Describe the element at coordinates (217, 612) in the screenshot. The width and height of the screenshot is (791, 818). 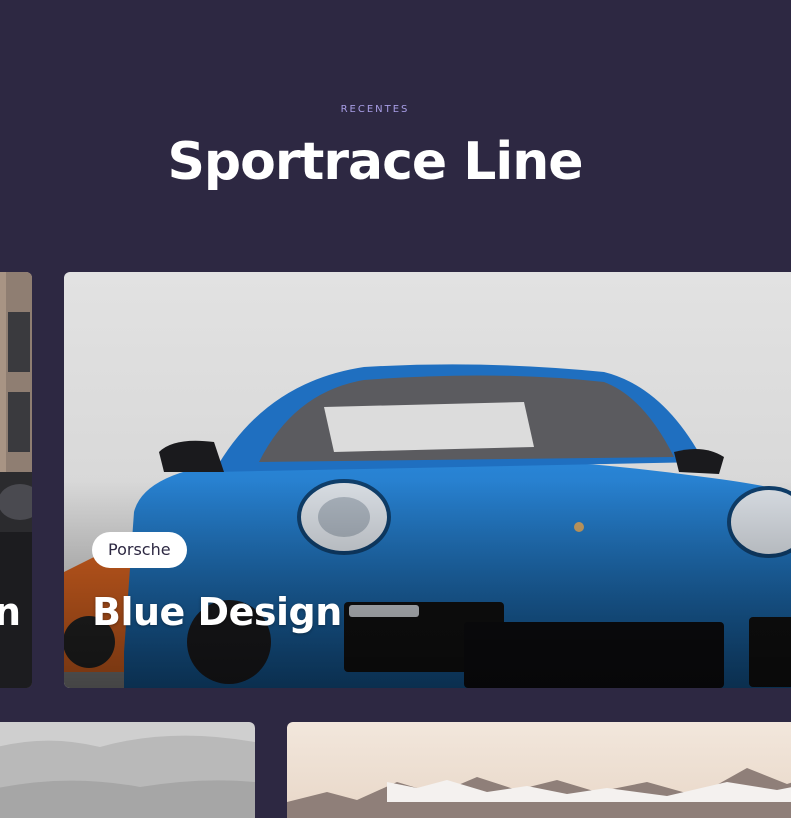
I see `card-main-title: Blue Design` at that location.